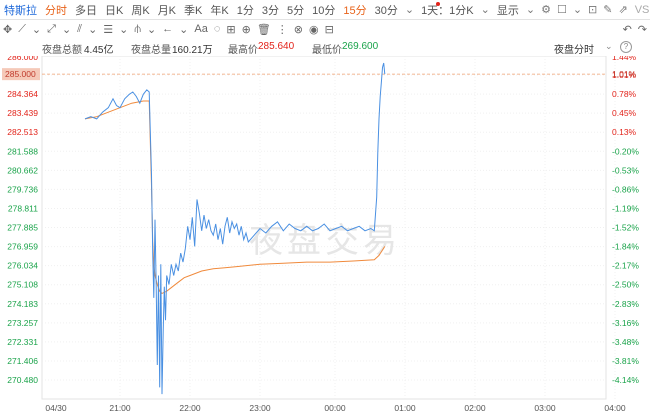 Image resolution: width=650 pixels, height=414 pixels. I want to click on percent-tick-label: 0.13%, so click(624, 132).